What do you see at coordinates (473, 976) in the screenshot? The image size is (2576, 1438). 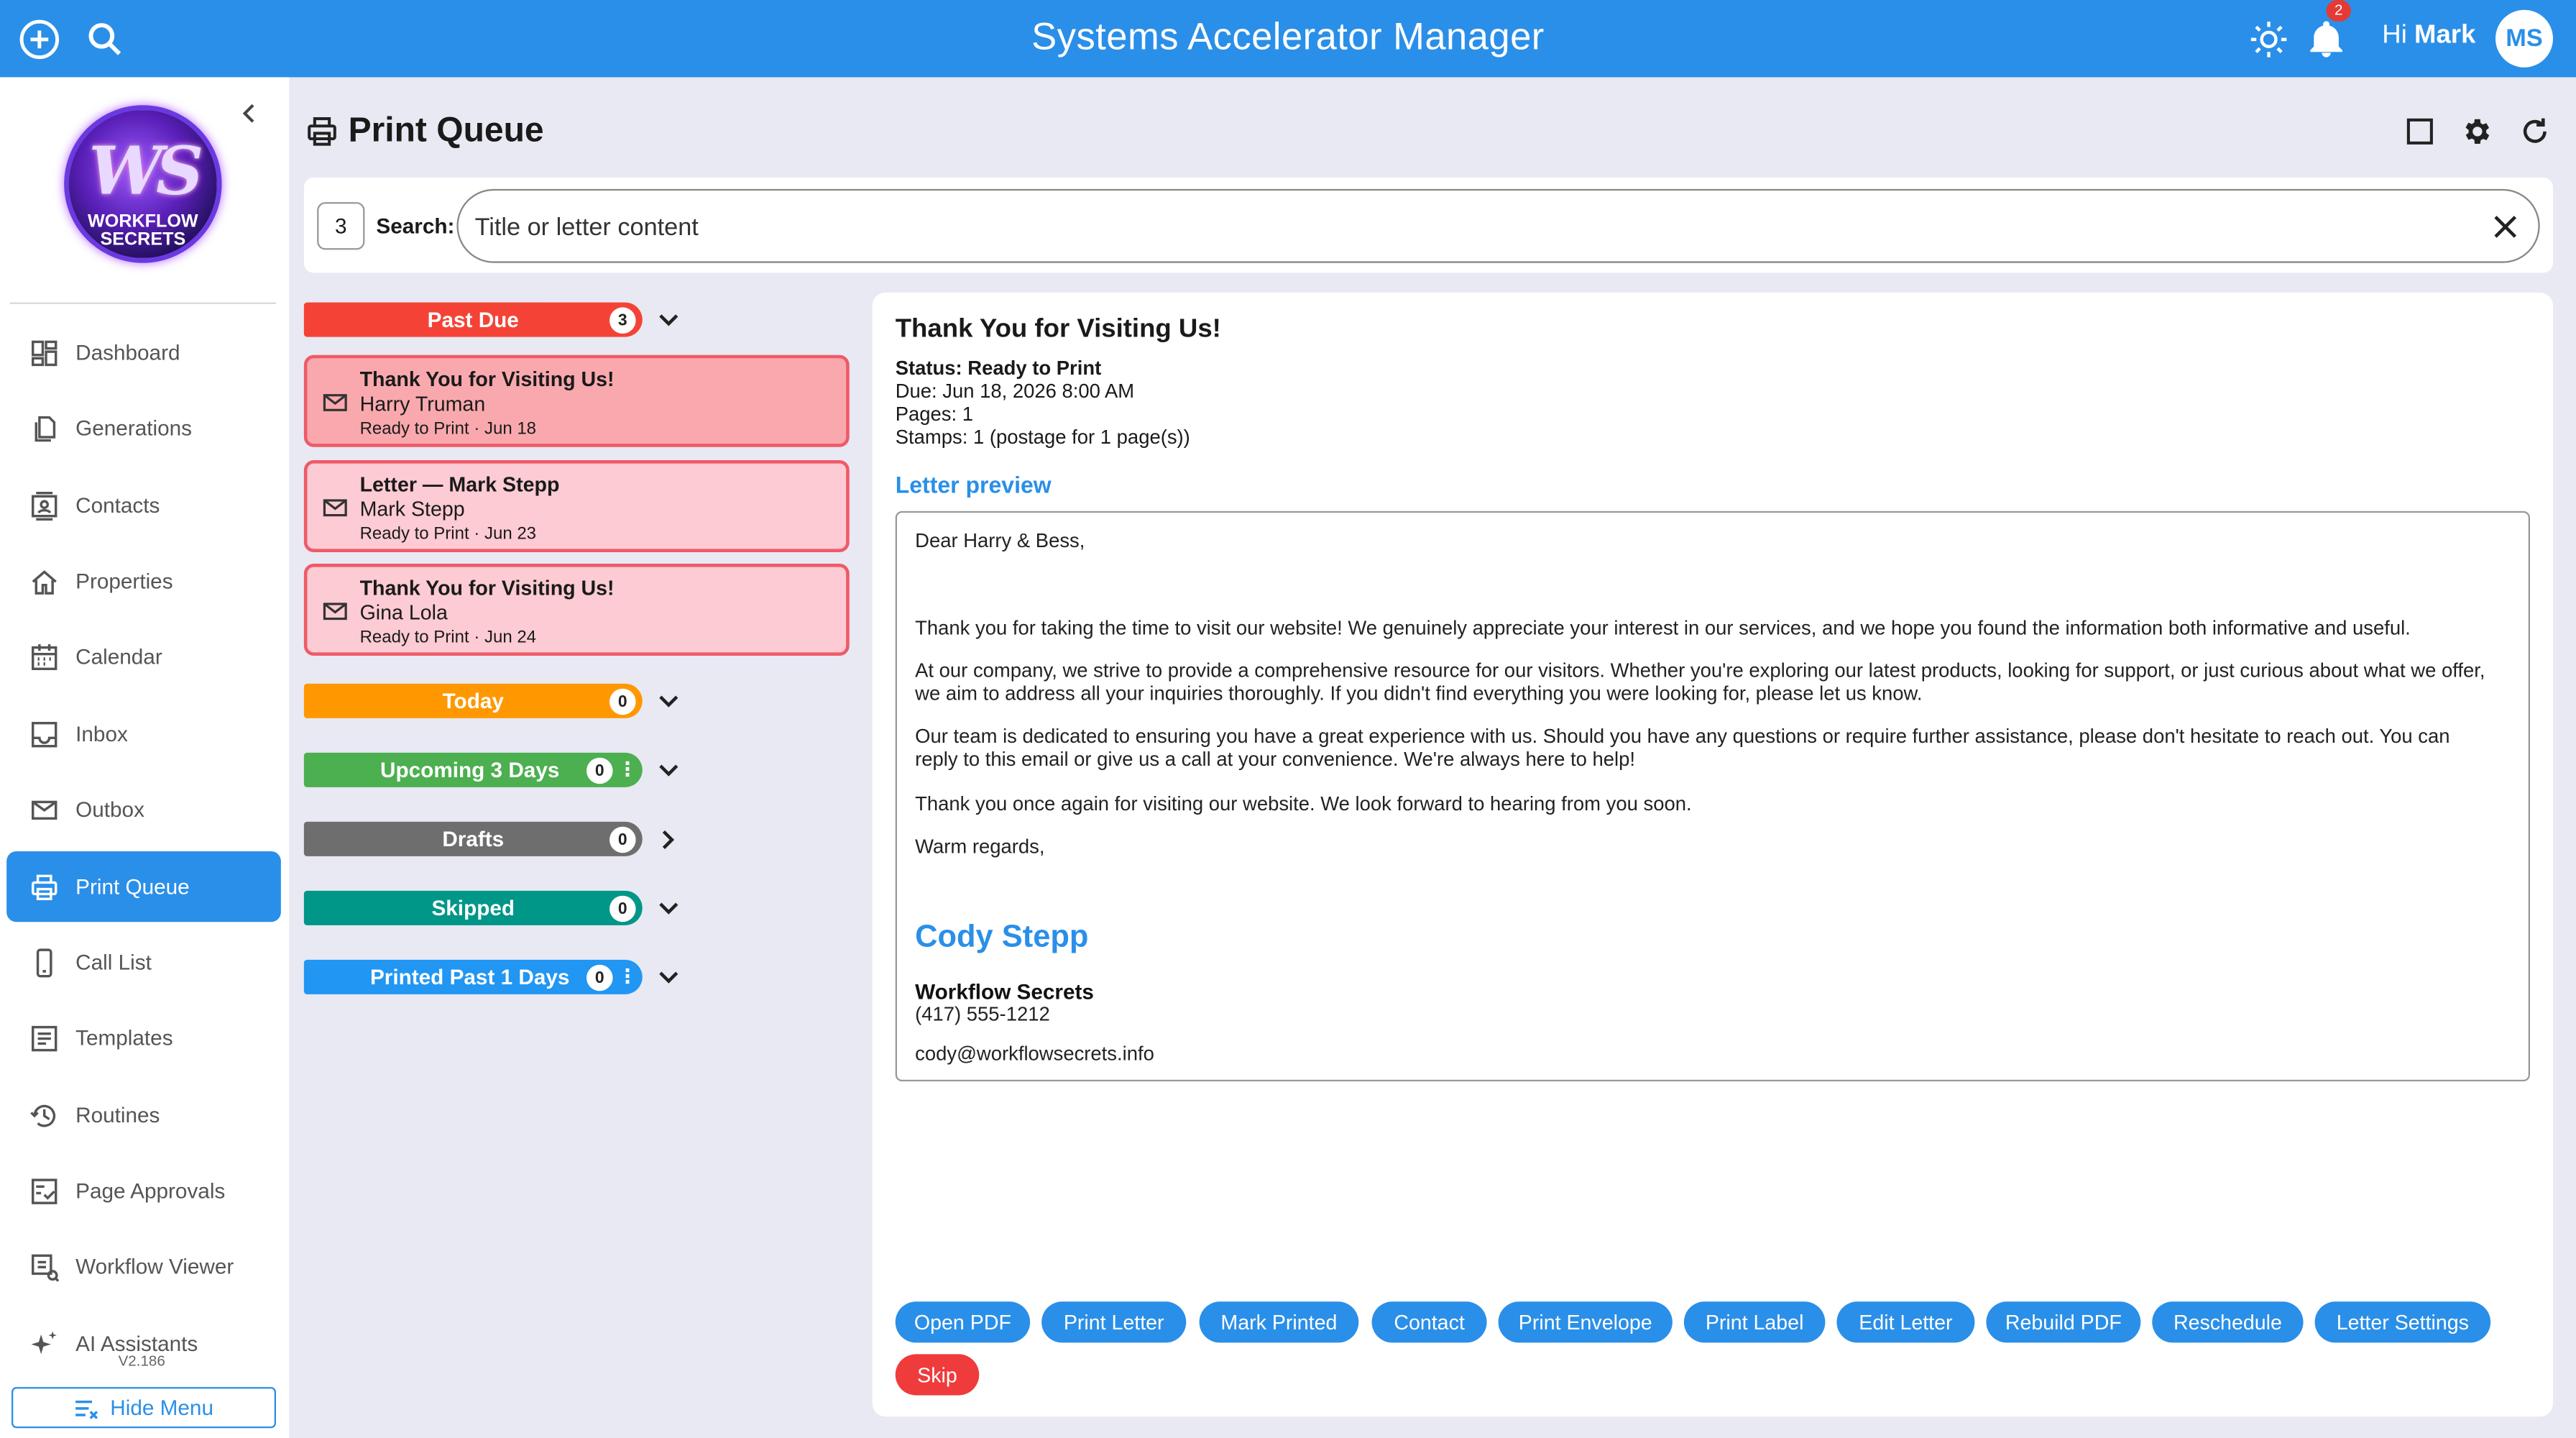 I see `group-printed-past-1-days: Printed Past 1 Days 0 ⋮` at bounding box center [473, 976].